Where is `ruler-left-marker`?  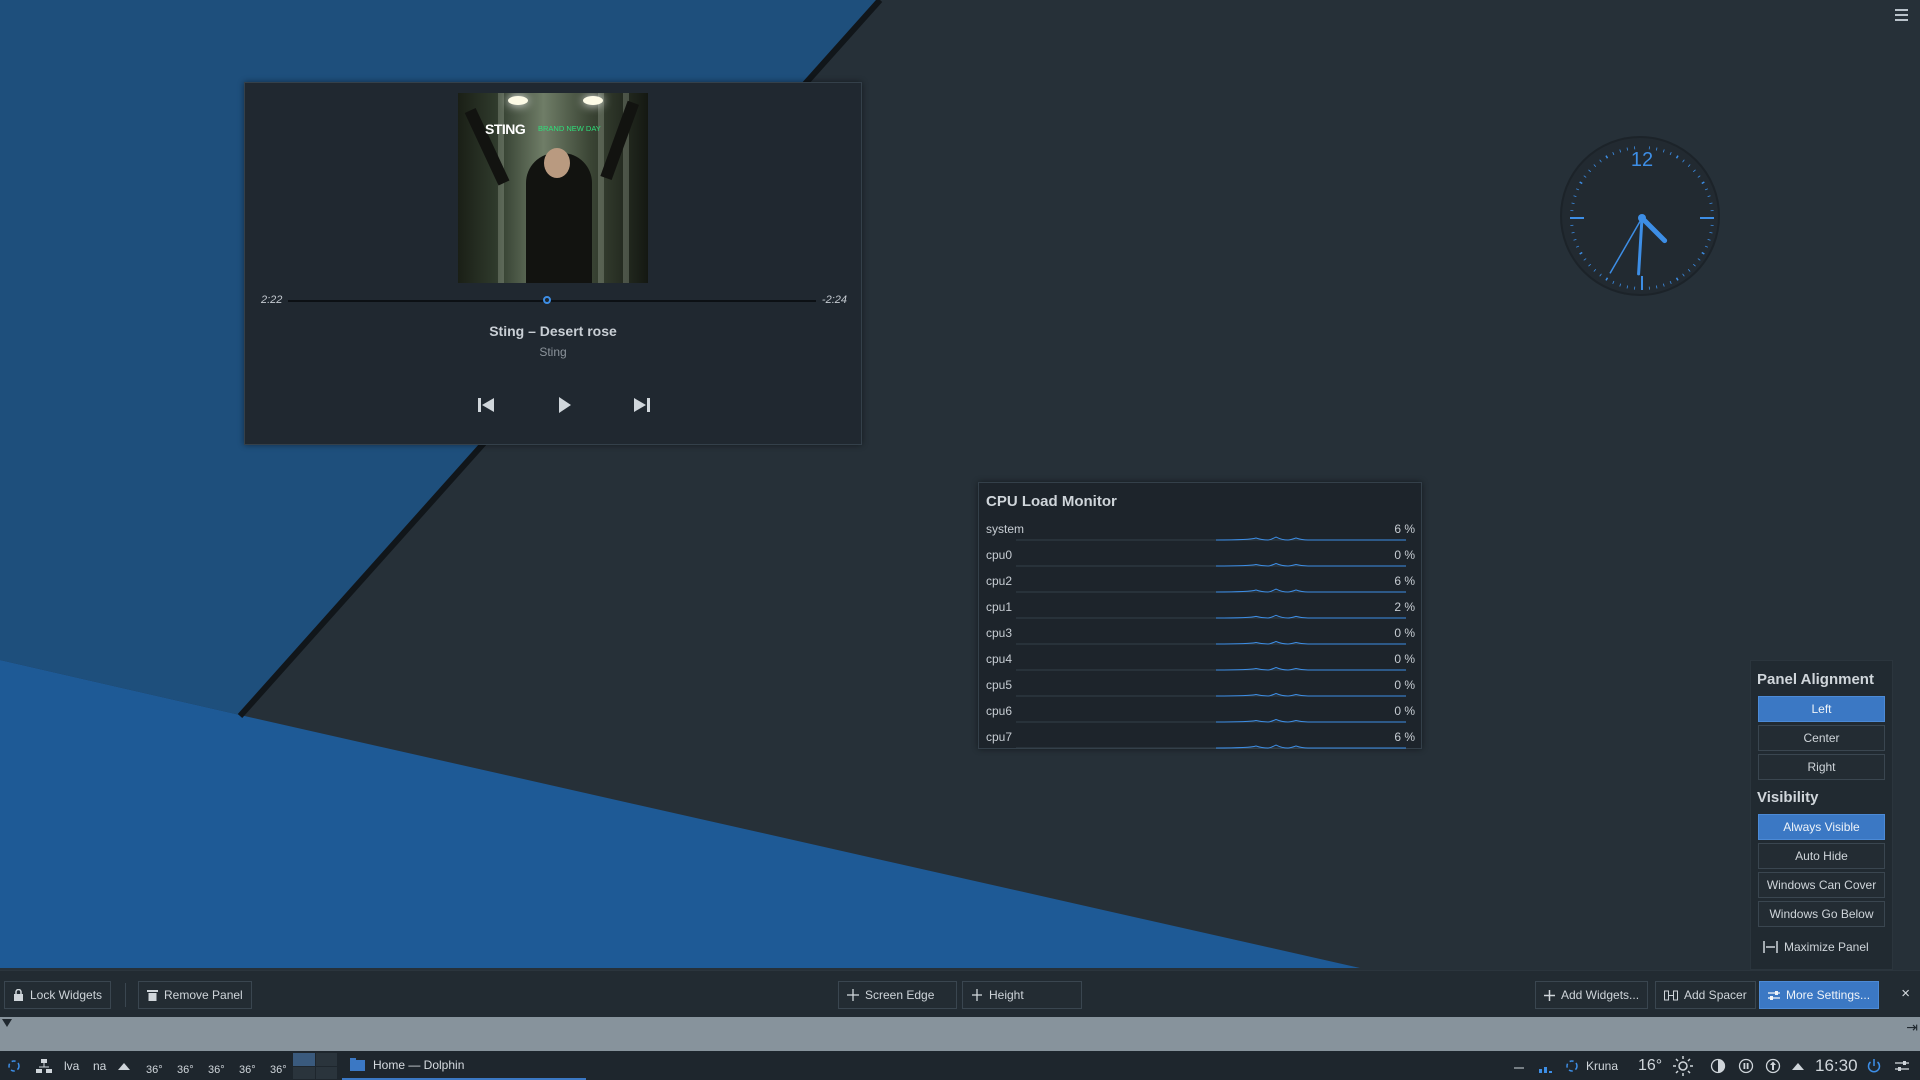 ruler-left-marker is located at coordinates (7, 1023).